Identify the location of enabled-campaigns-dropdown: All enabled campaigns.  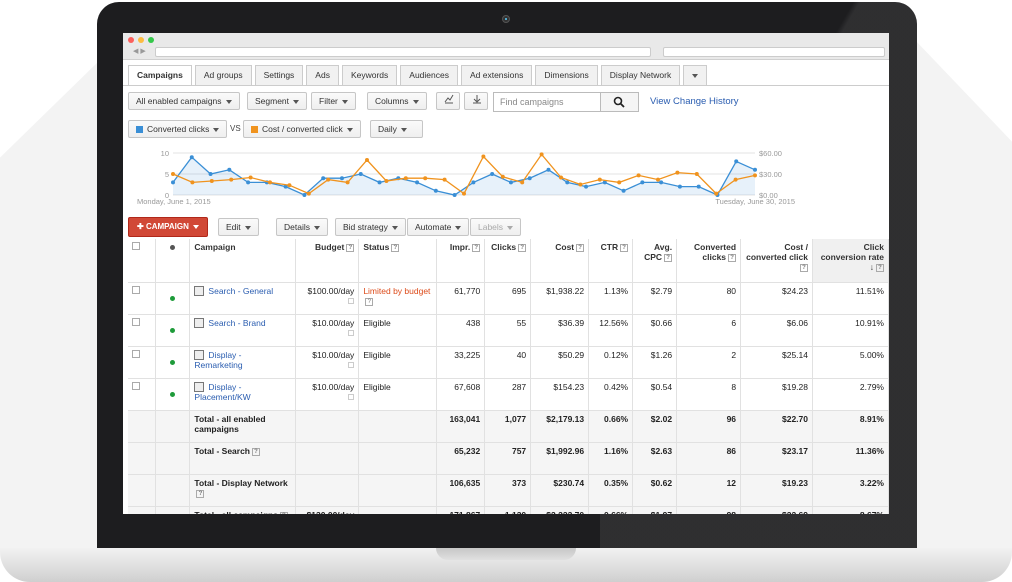
(184, 101).